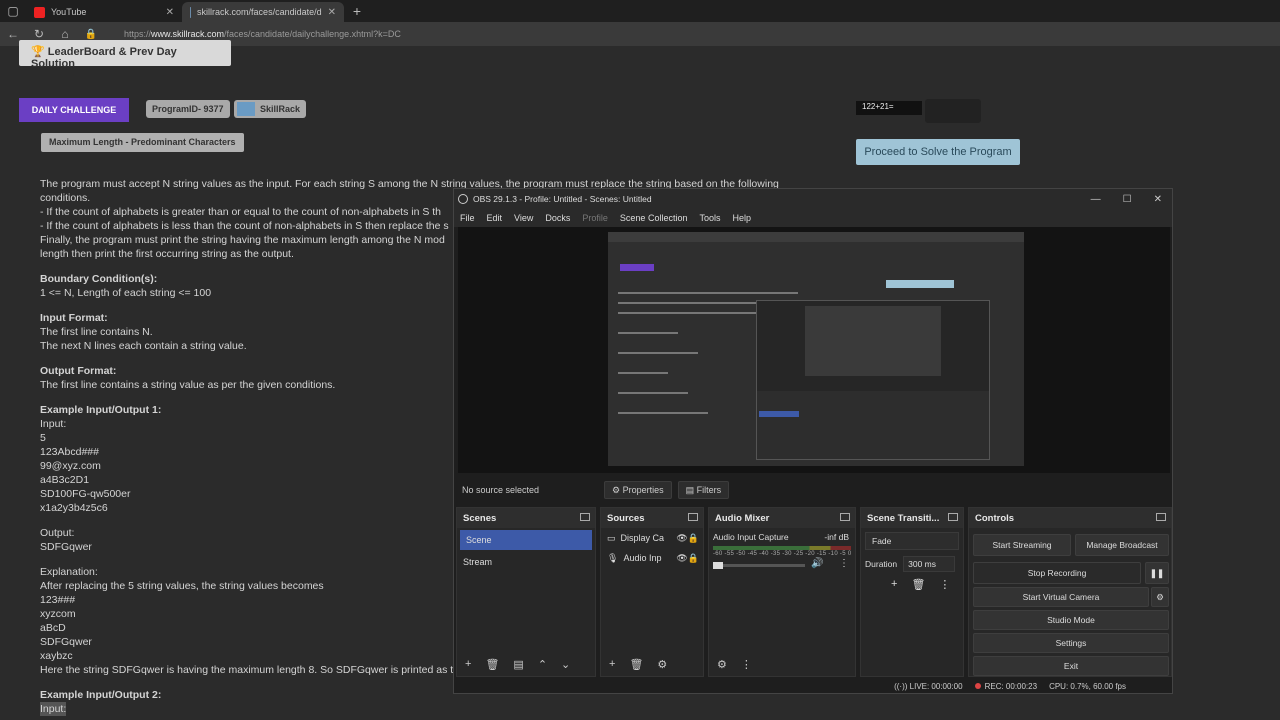 This screenshot has width=1280, height=720. Describe the element at coordinates (1122, 545) in the screenshot. I see `manage-broadcast-button: Manage Broadcast` at that location.